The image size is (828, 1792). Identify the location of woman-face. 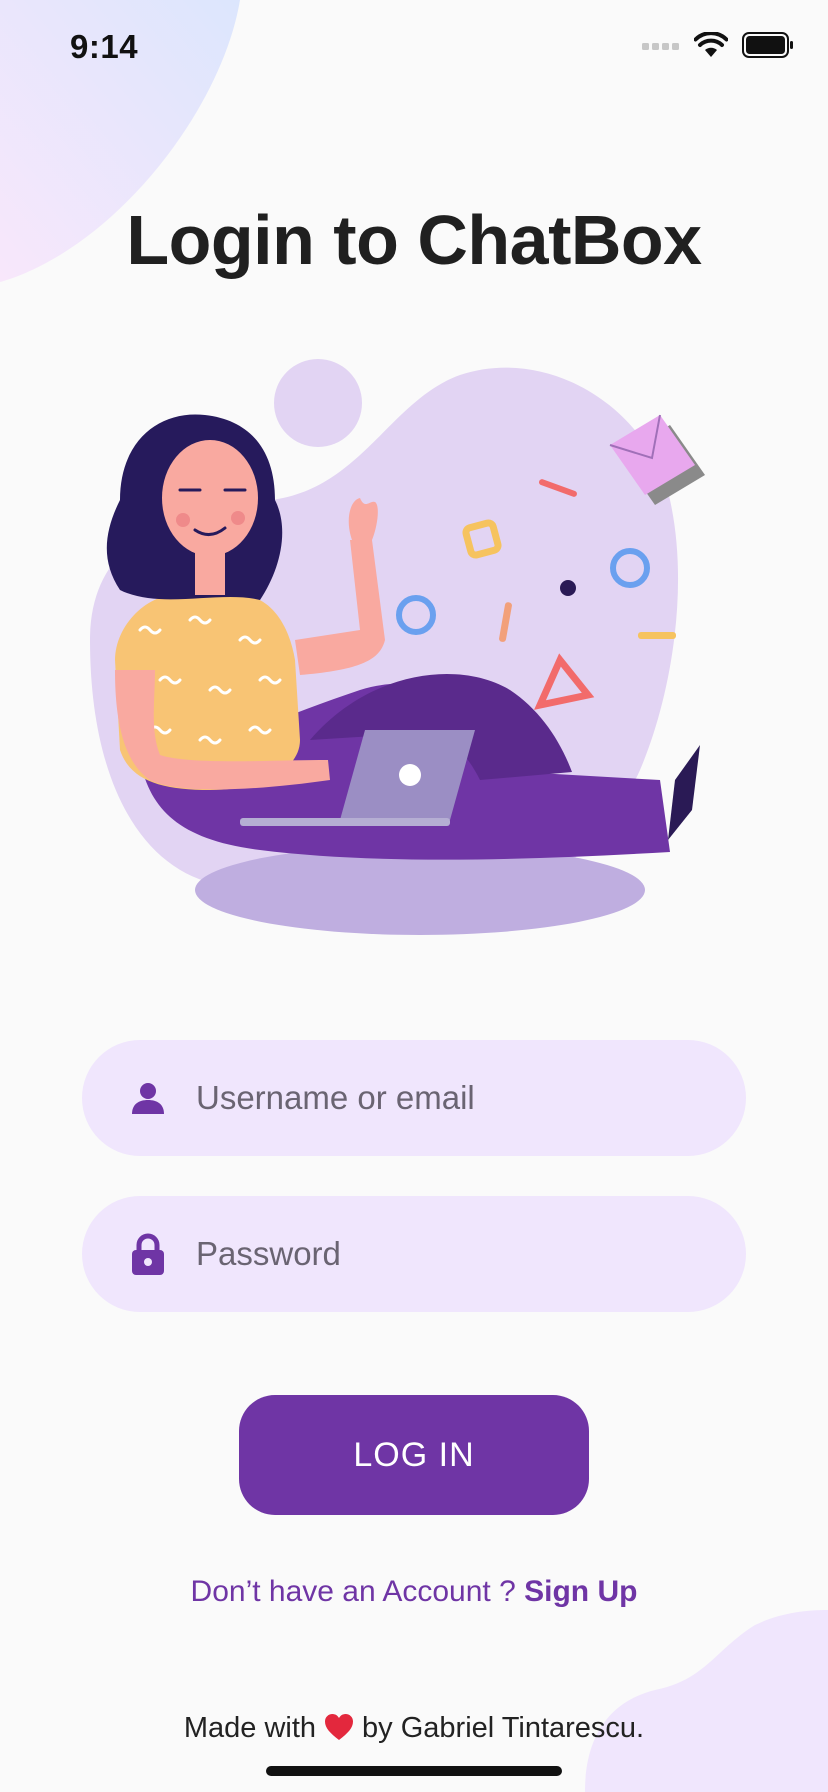
(210, 498).